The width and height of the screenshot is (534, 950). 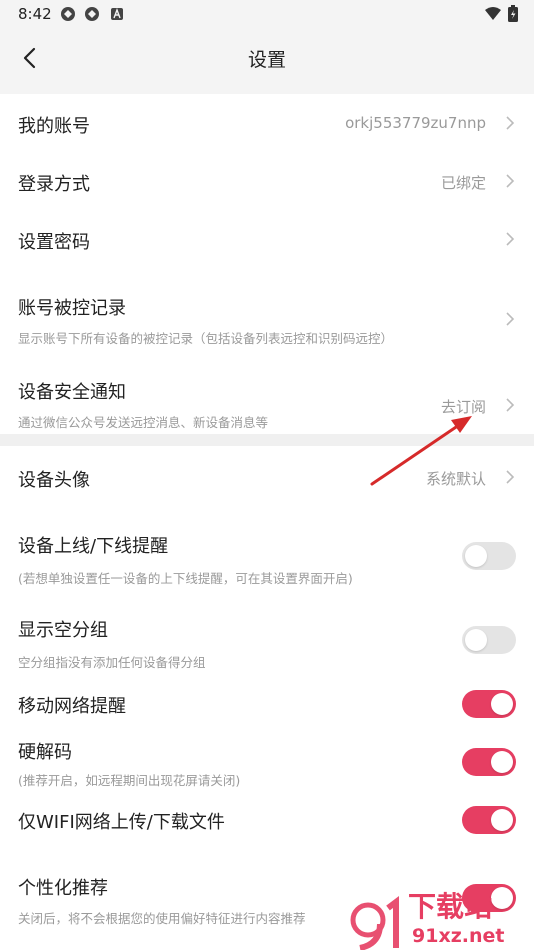 I want to click on watermark-domain: 91xz.net, so click(x=458, y=936).